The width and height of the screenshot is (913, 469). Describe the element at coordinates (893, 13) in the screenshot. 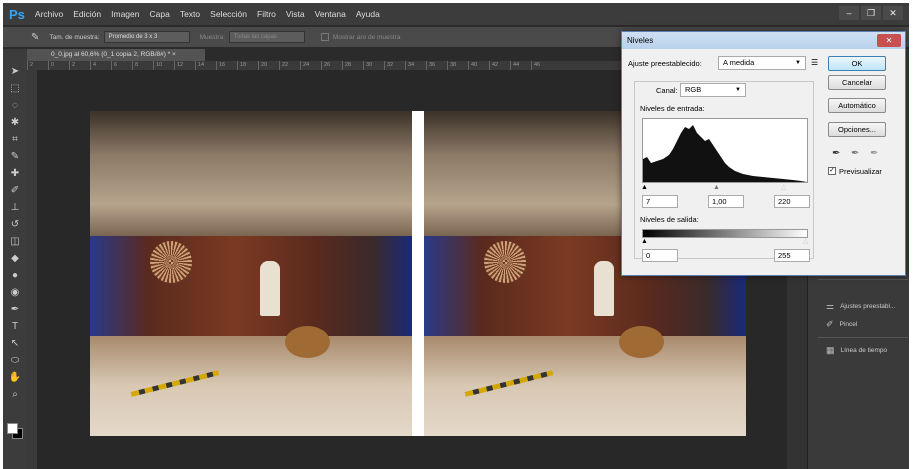

I see `close-window-button: ✕` at that location.